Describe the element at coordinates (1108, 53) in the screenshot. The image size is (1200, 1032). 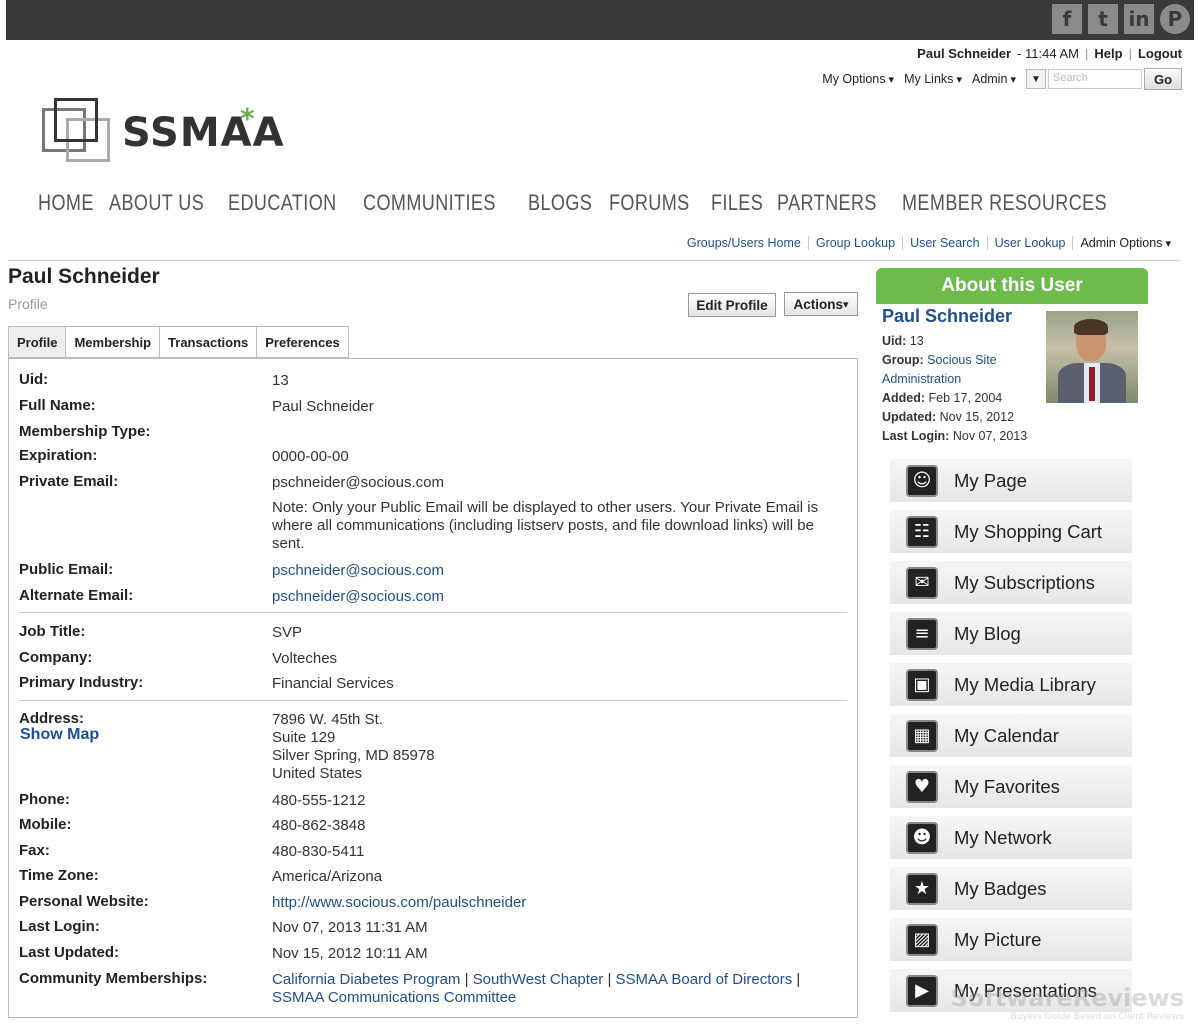
I see `help-link: Help` at that location.